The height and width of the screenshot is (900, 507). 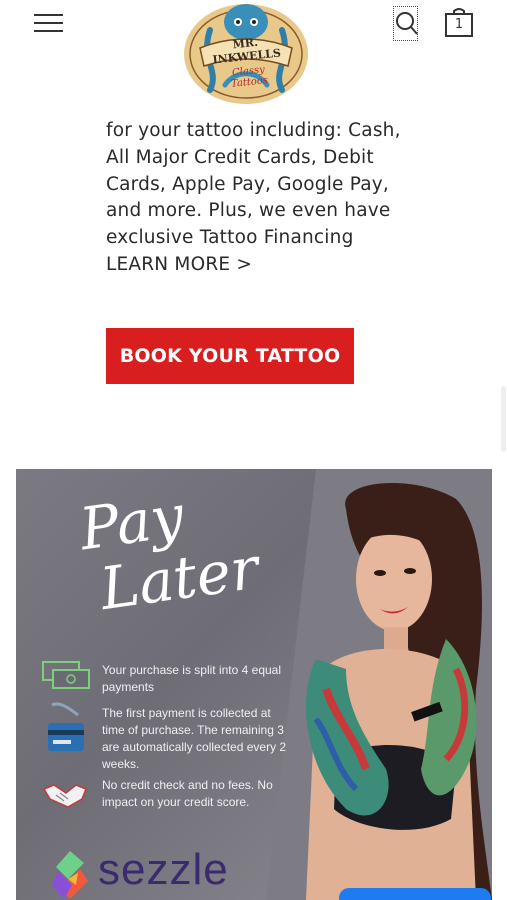 I want to click on learn-more-link: LEARN MORE >, so click(x=261, y=265).